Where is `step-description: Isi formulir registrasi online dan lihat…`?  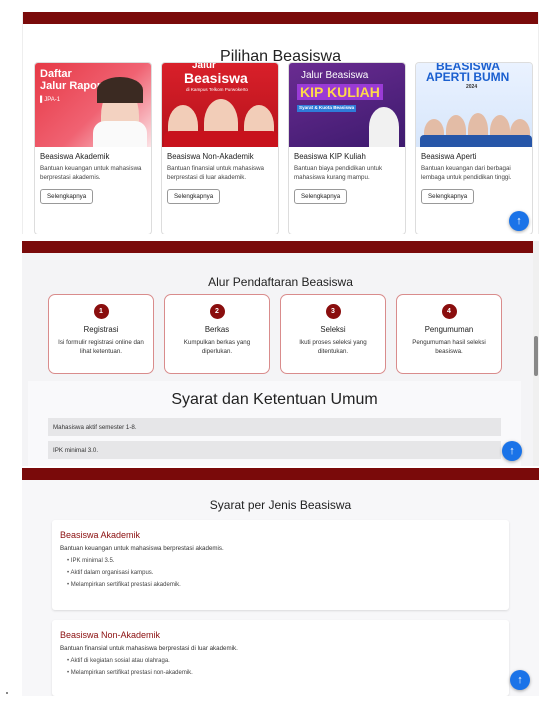 step-description: Isi formulir registrasi online dan lihat… is located at coordinates (101, 347).